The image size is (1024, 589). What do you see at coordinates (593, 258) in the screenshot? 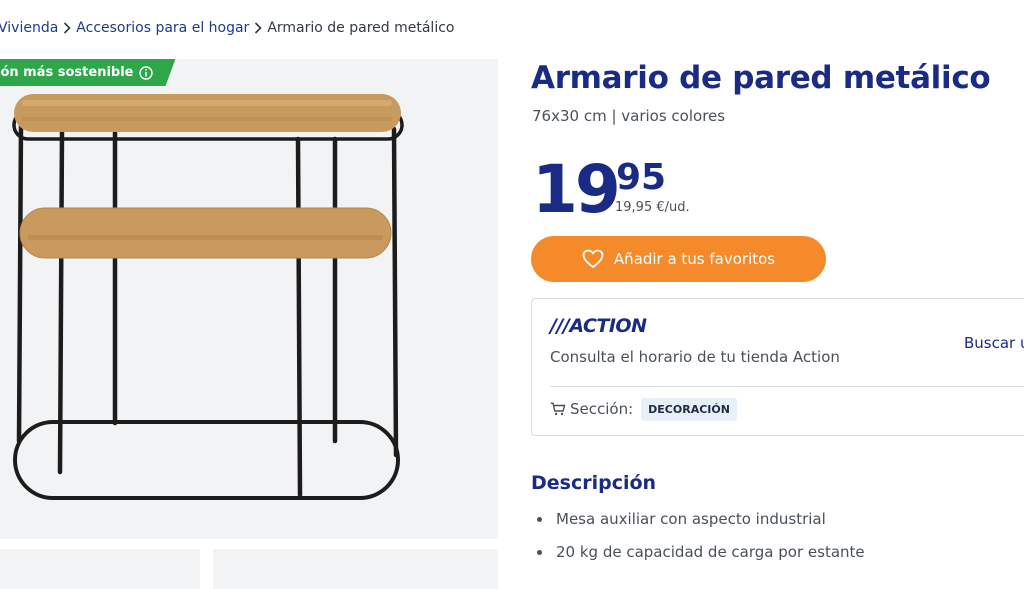
I see `heart-icon` at bounding box center [593, 258].